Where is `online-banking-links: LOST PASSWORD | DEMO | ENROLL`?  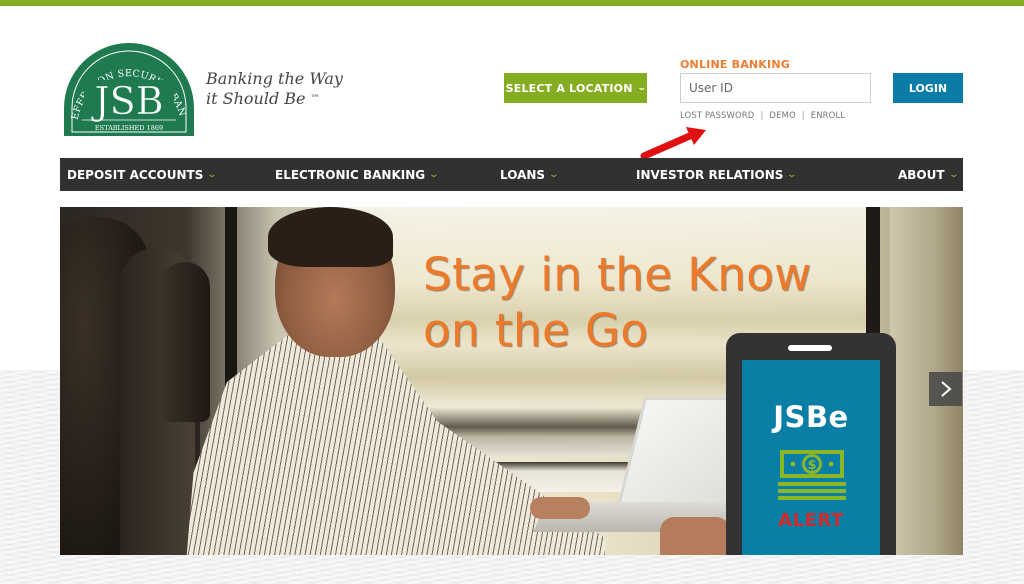
online-banking-links: LOST PASSWORD | DEMO | ENROLL is located at coordinates (762, 116).